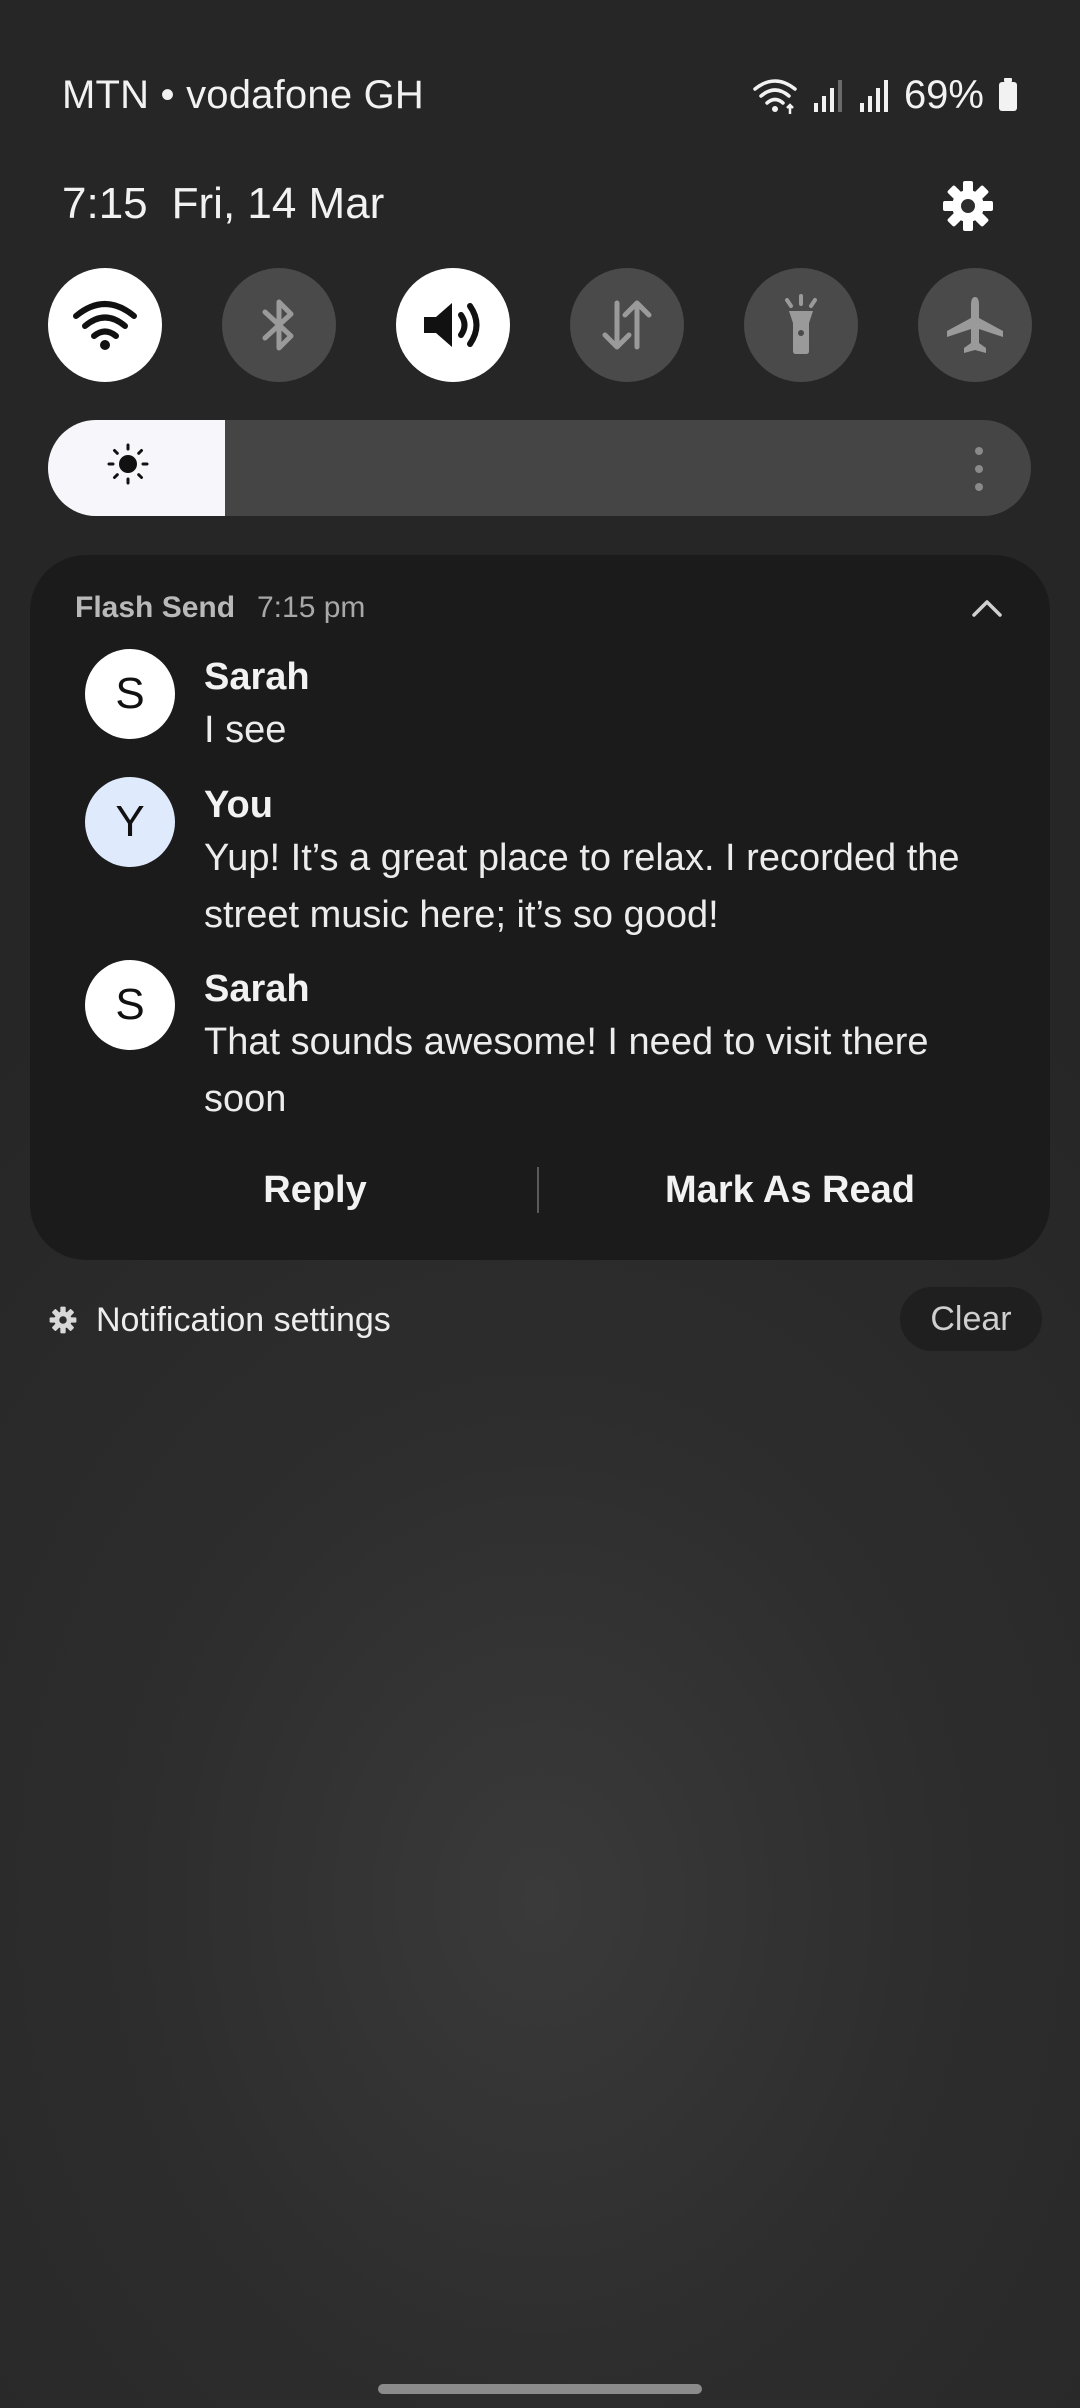 The width and height of the screenshot is (1080, 2408). Describe the element at coordinates (790, 1190) in the screenshot. I see `mark-as-read-button: Mark As Read` at that location.